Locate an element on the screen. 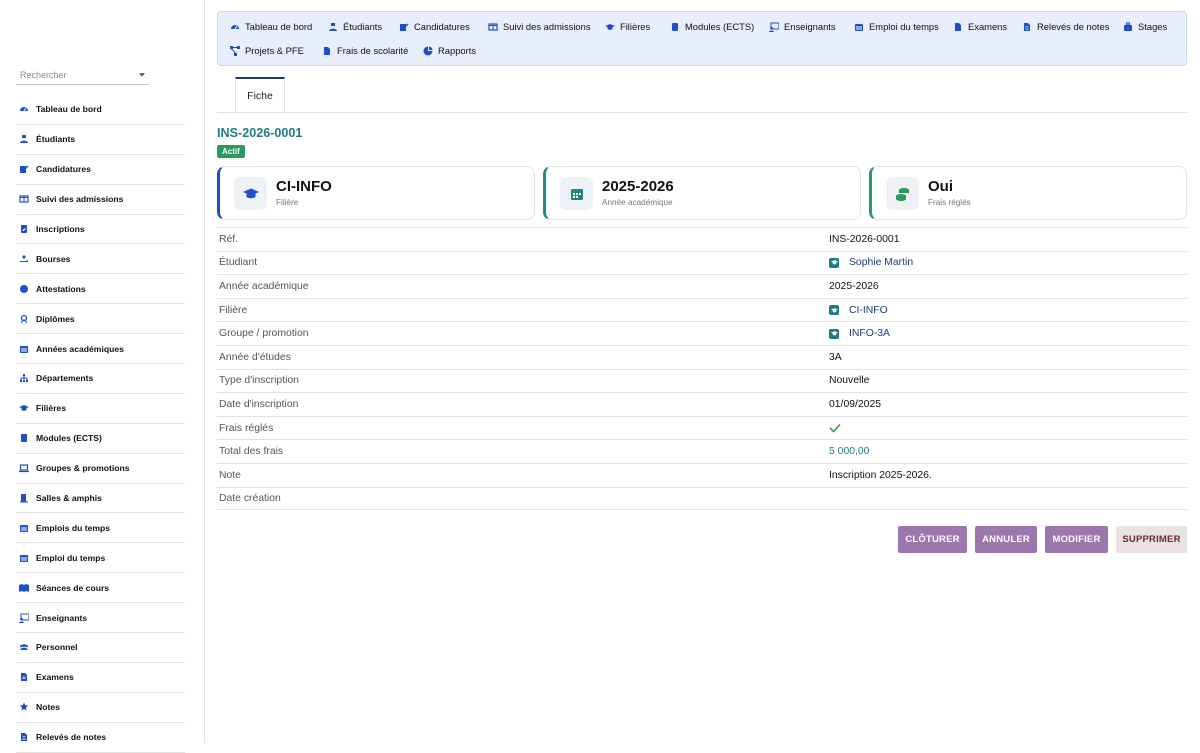 This screenshot has height=753, width=1200. card-value: 2025-2026 is located at coordinates (638, 186).